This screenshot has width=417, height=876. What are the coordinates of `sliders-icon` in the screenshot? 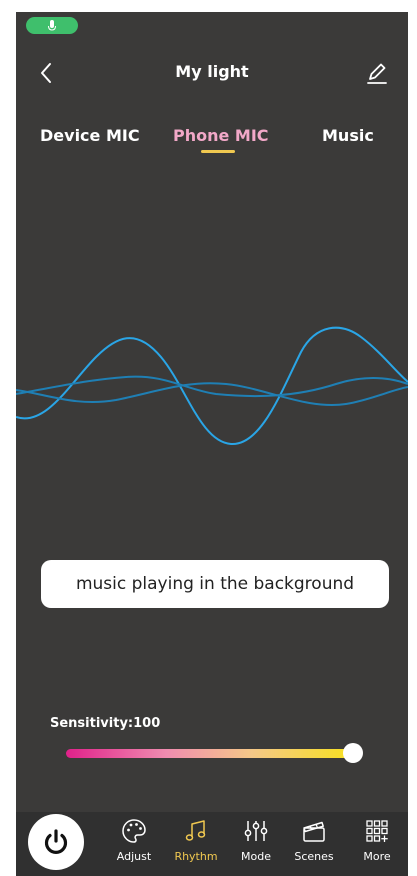 It's located at (256, 831).